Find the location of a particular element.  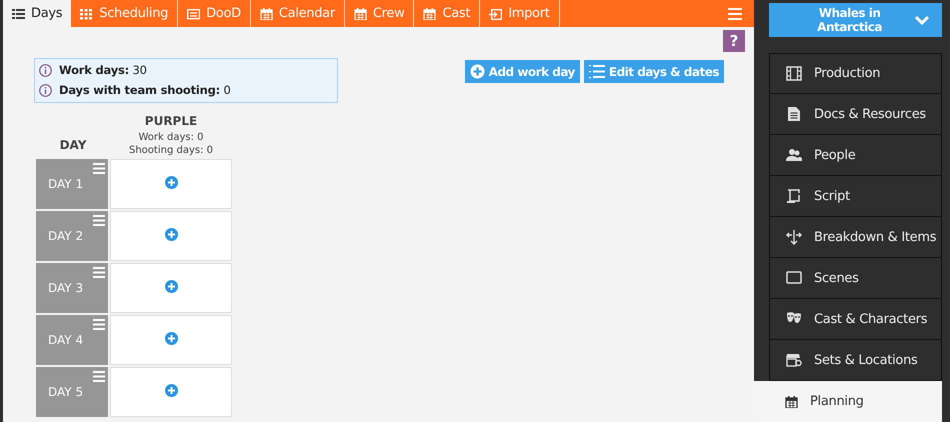

sidebar-item: Cast & Characters is located at coordinates (855, 319).